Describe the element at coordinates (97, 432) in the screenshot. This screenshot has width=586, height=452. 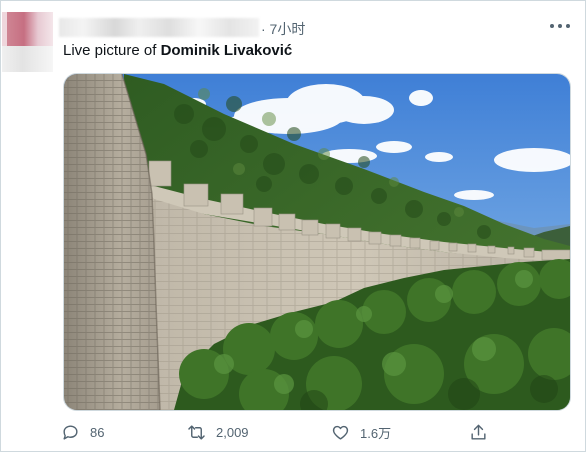
I see `reply-count: 86` at that location.